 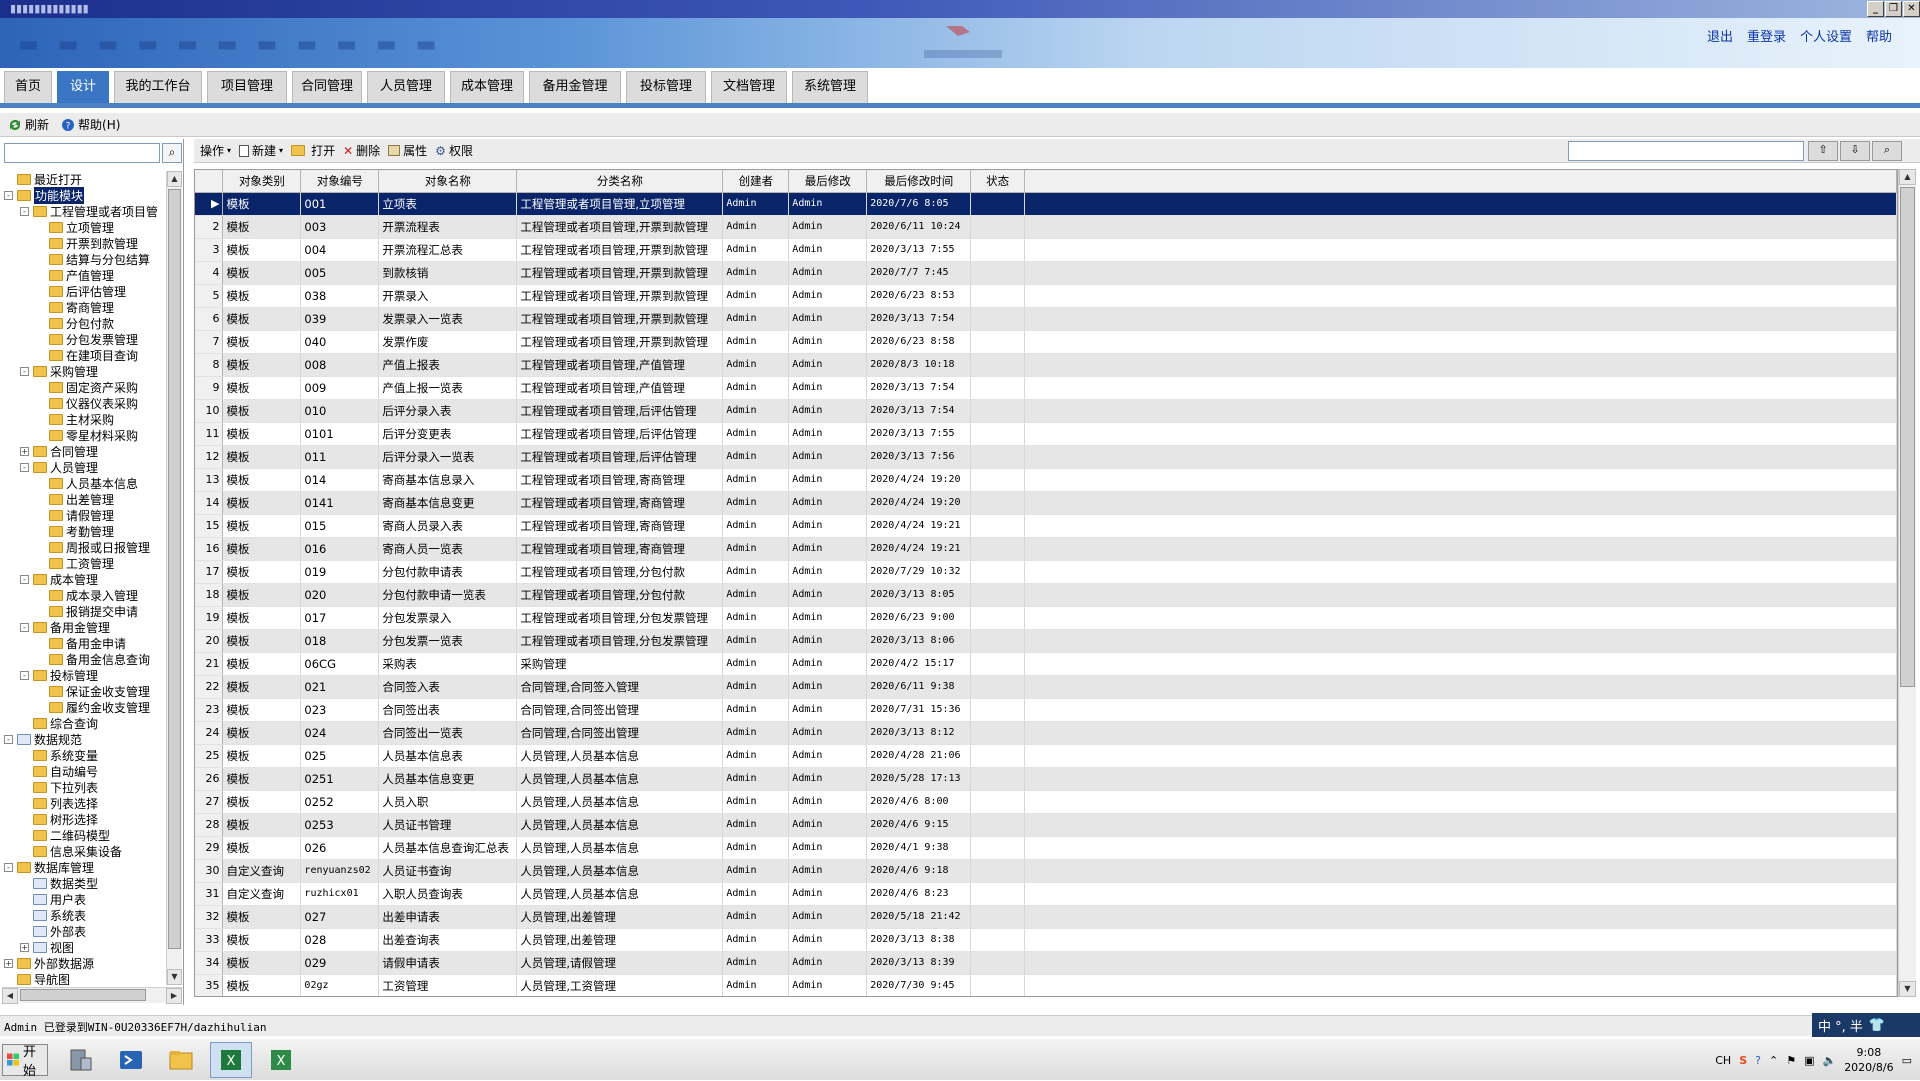 I want to click on column-header: 最后修改时间, so click(x=919, y=181).